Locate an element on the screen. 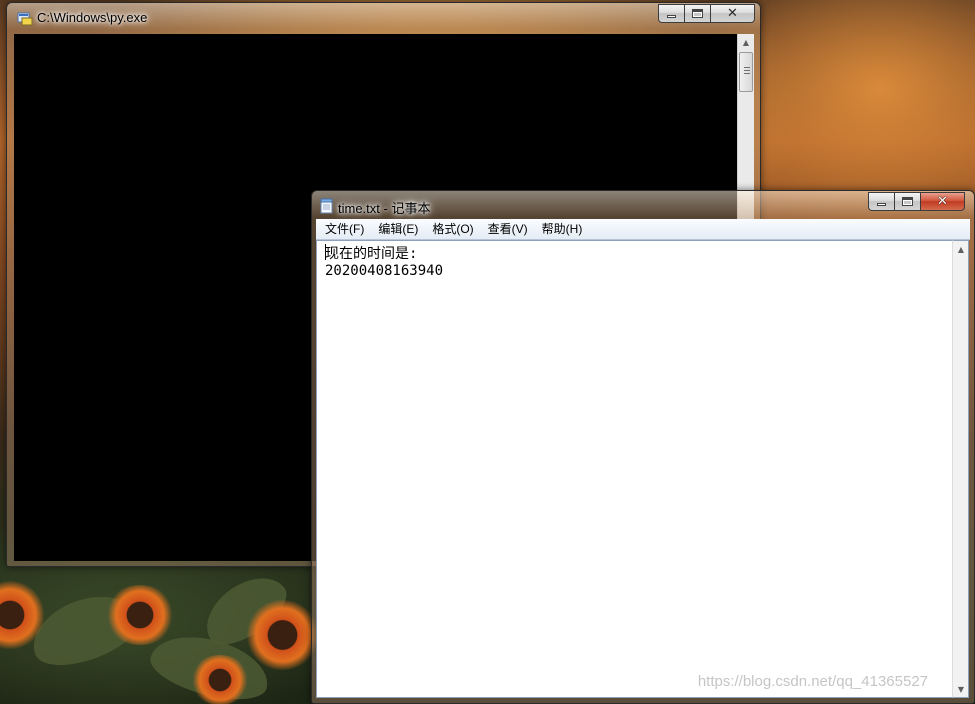 Image resolution: width=975 pixels, height=704 pixels. notepad-caption-buttons: ✕ is located at coordinates (916, 201).